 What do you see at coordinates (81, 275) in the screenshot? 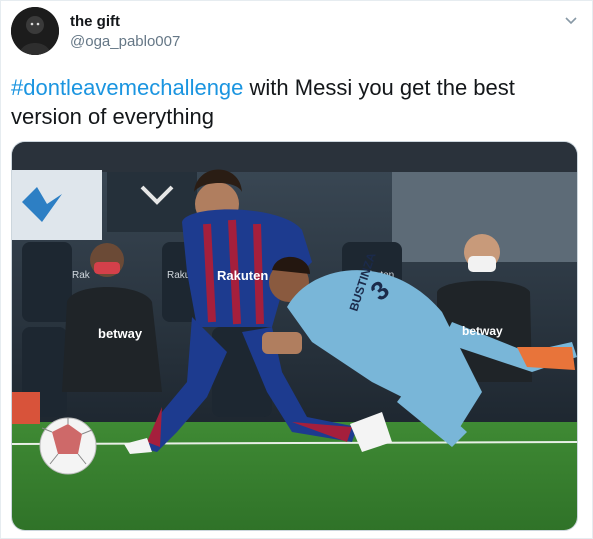
I see `ad-board-rakuten-3: Rak` at bounding box center [81, 275].